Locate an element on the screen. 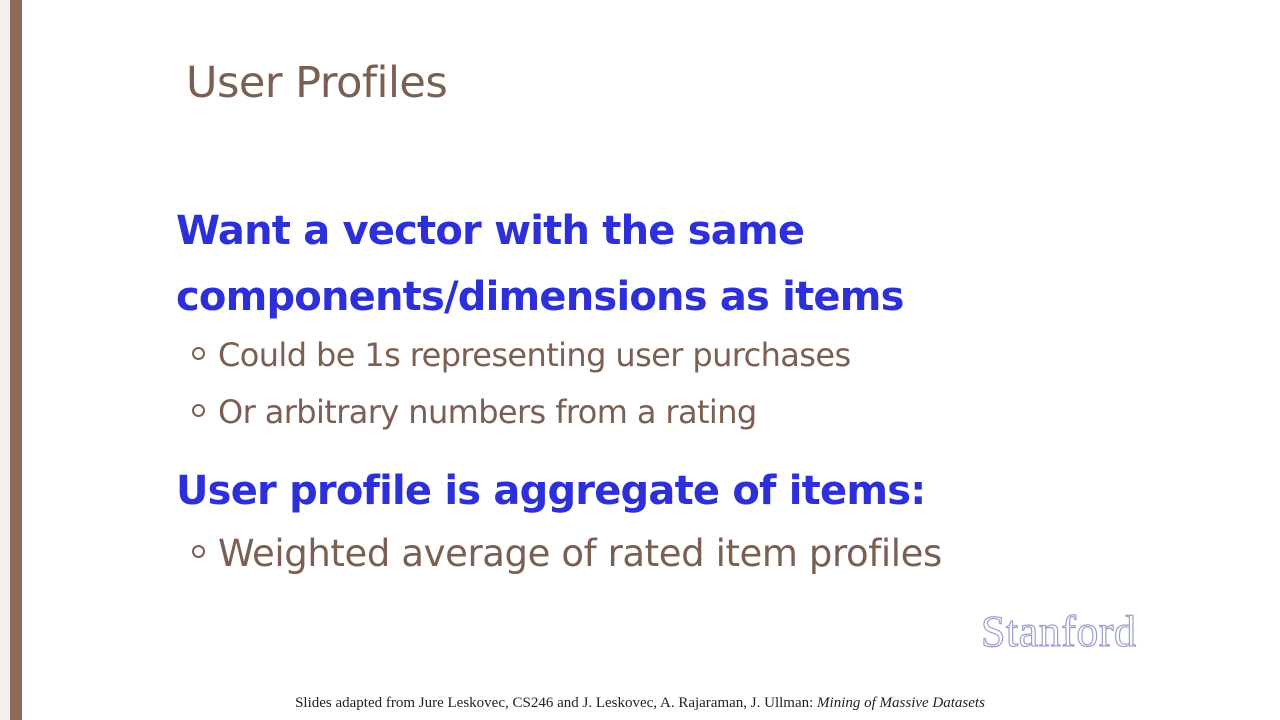  bullet-item: Weighted average of rated item profiles is located at coordinates (567, 553).